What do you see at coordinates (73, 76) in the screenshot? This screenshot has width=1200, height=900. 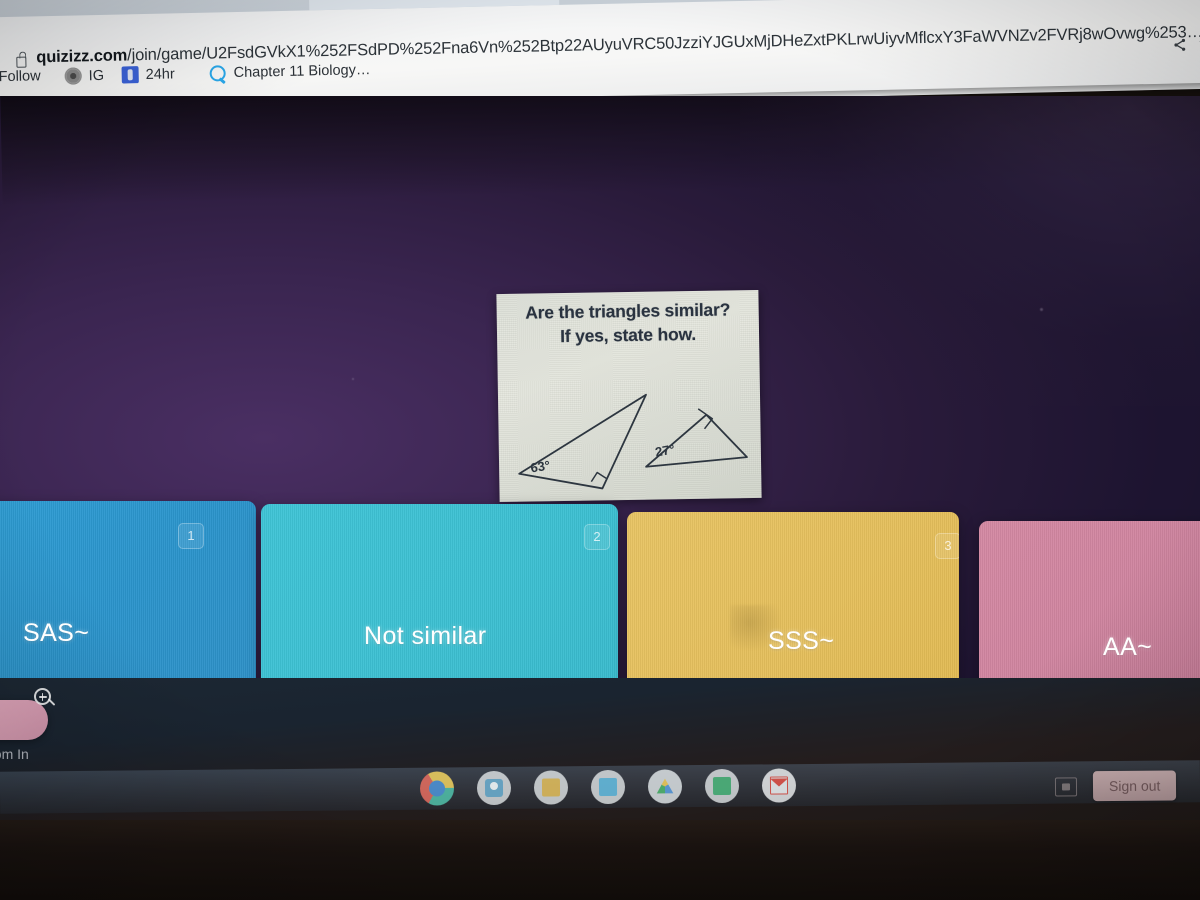 I see `instagram-icon` at bounding box center [73, 76].